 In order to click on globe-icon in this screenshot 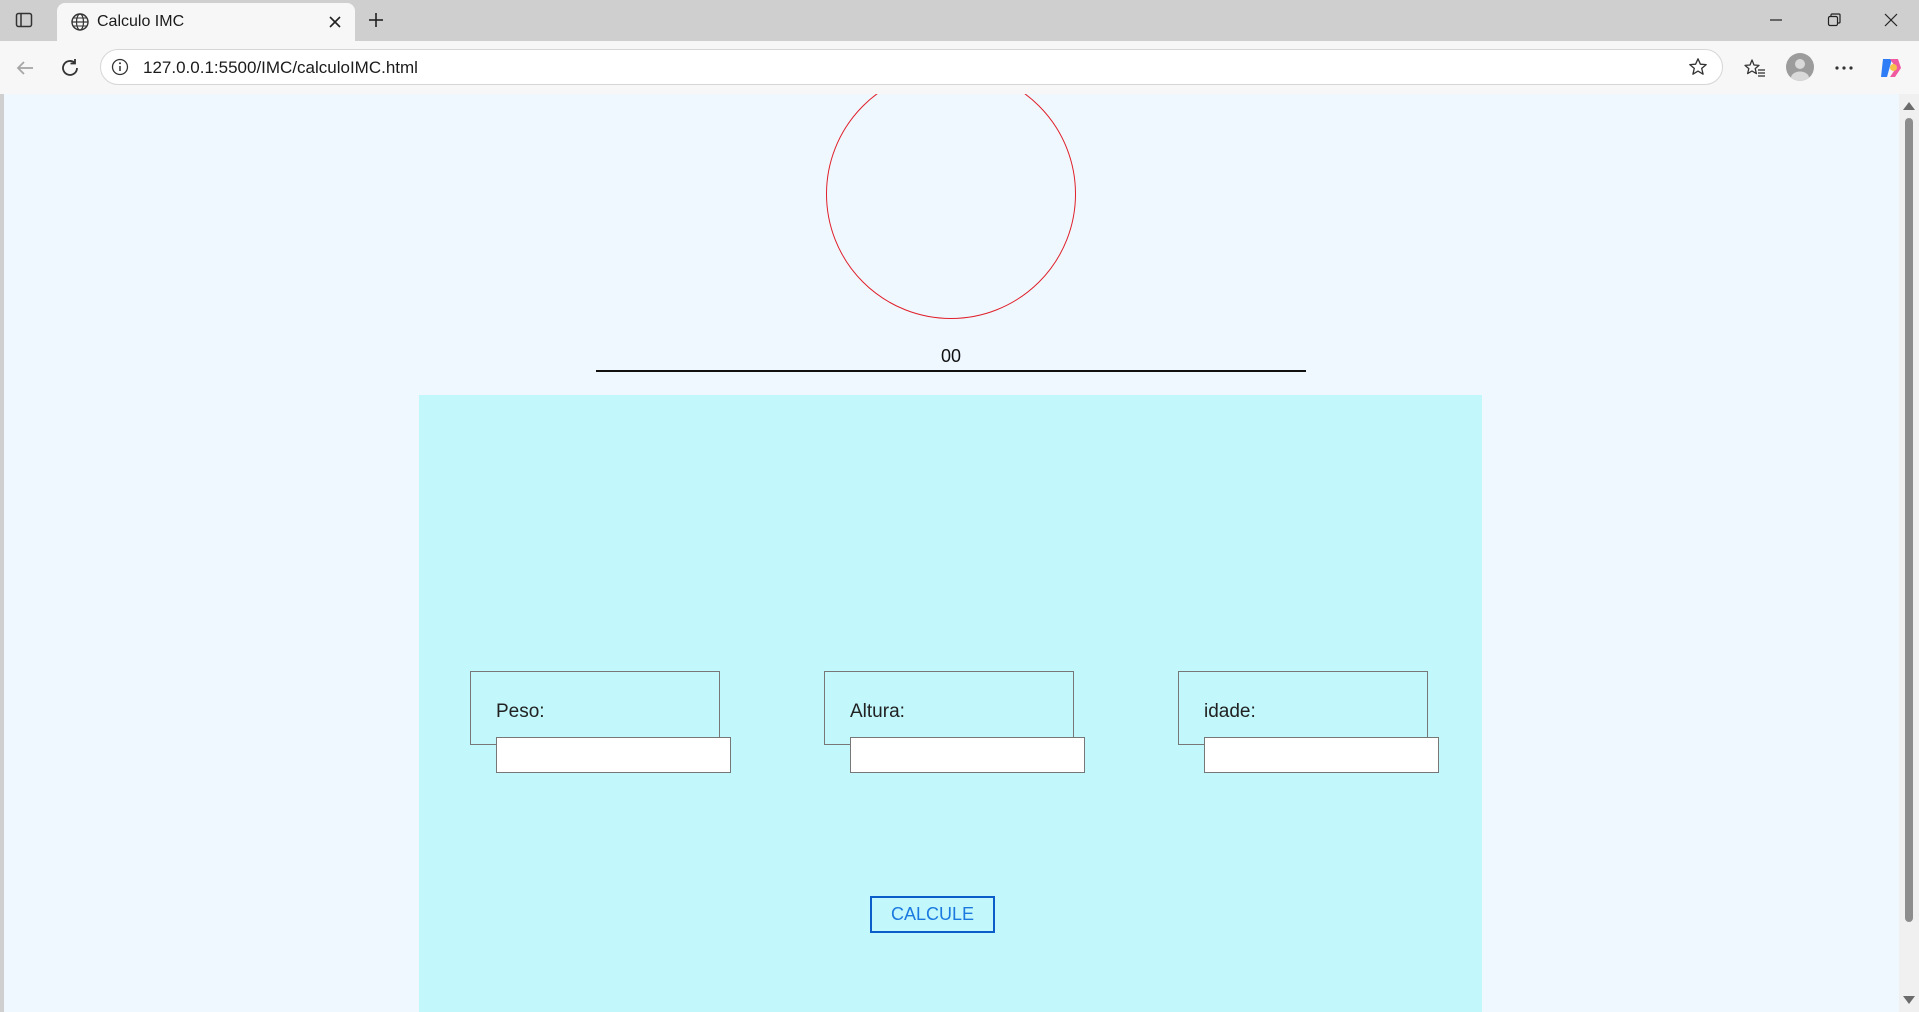, I will do `click(80, 22)`.